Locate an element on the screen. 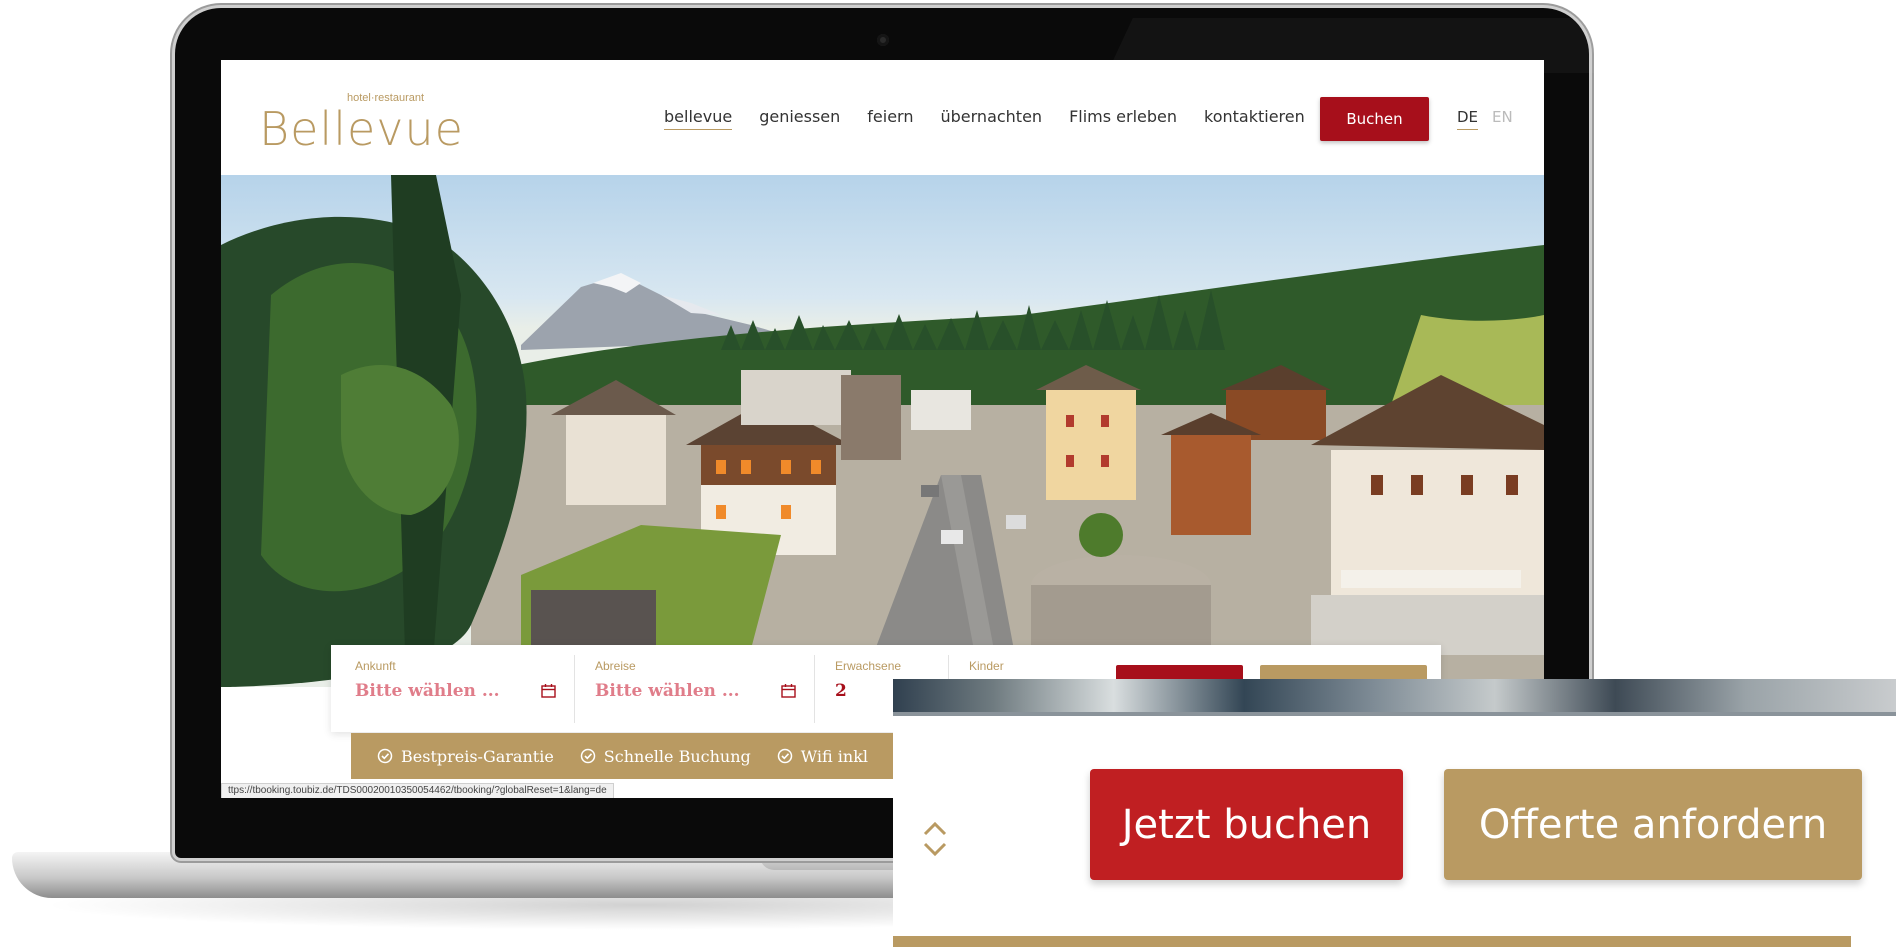 The width and height of the screenshot is (1896, 947). nav-item-kontaktieren: kontaktieren is located at coordinates (1254, 118).